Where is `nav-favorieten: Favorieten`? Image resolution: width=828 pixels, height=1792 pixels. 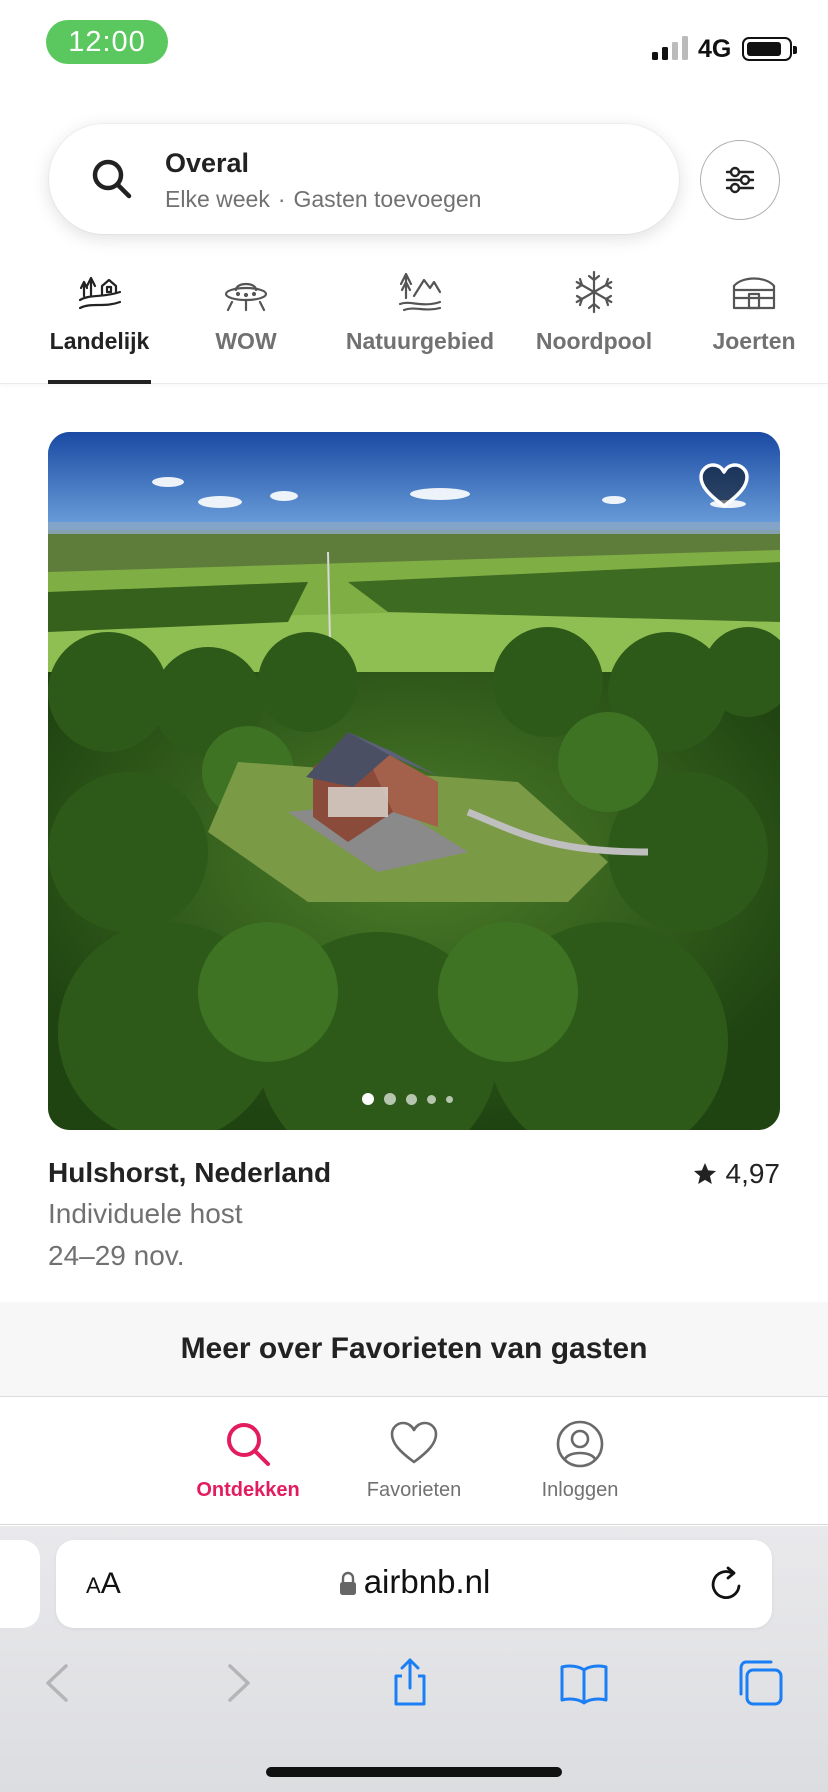
nav-favorieten: Favorieten is located at coordinates (414, 1460).